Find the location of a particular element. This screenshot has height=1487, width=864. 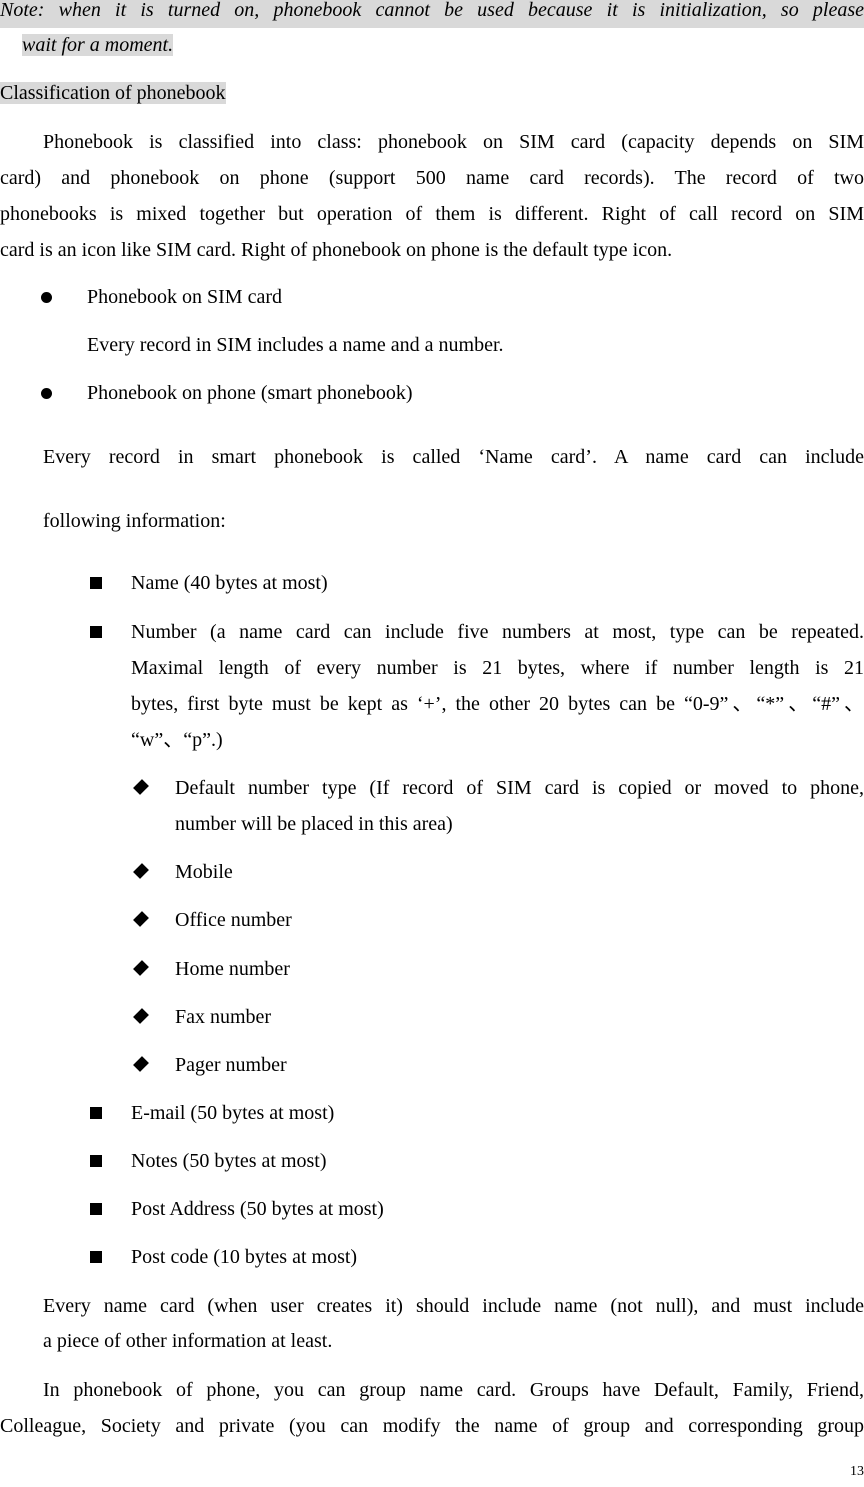

field-notes: Notes (50 bytes at most) is located at coordinates (229, 1161).